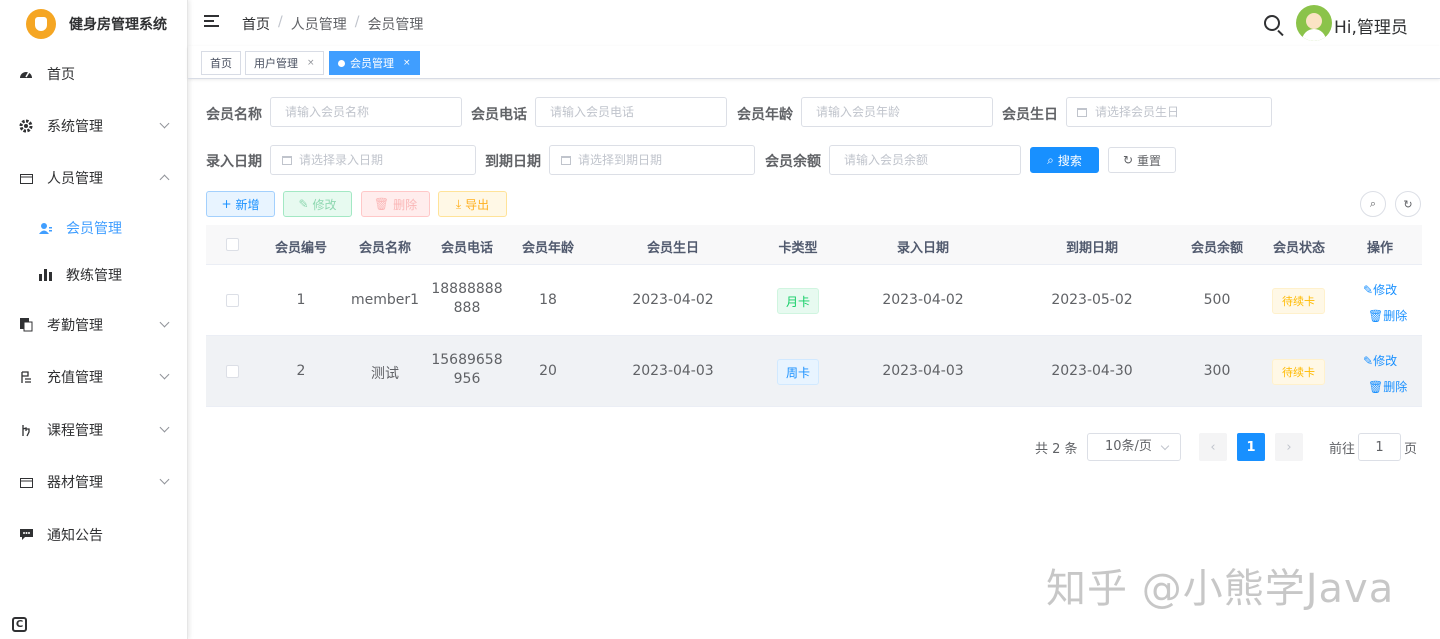 Image resolution: width=1440 pixels, height=639 pixels. Describe the element at coordinates (1289, 447) in the screenshot. I see `next-page-button: ›` at that location.